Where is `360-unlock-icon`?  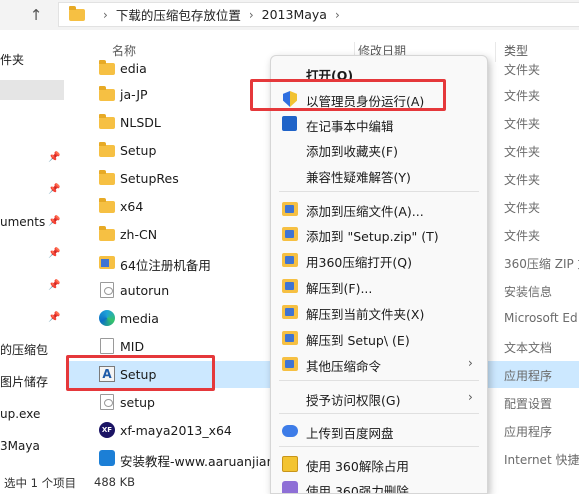 360-unlock-icon is located at coordinates (290, 464).